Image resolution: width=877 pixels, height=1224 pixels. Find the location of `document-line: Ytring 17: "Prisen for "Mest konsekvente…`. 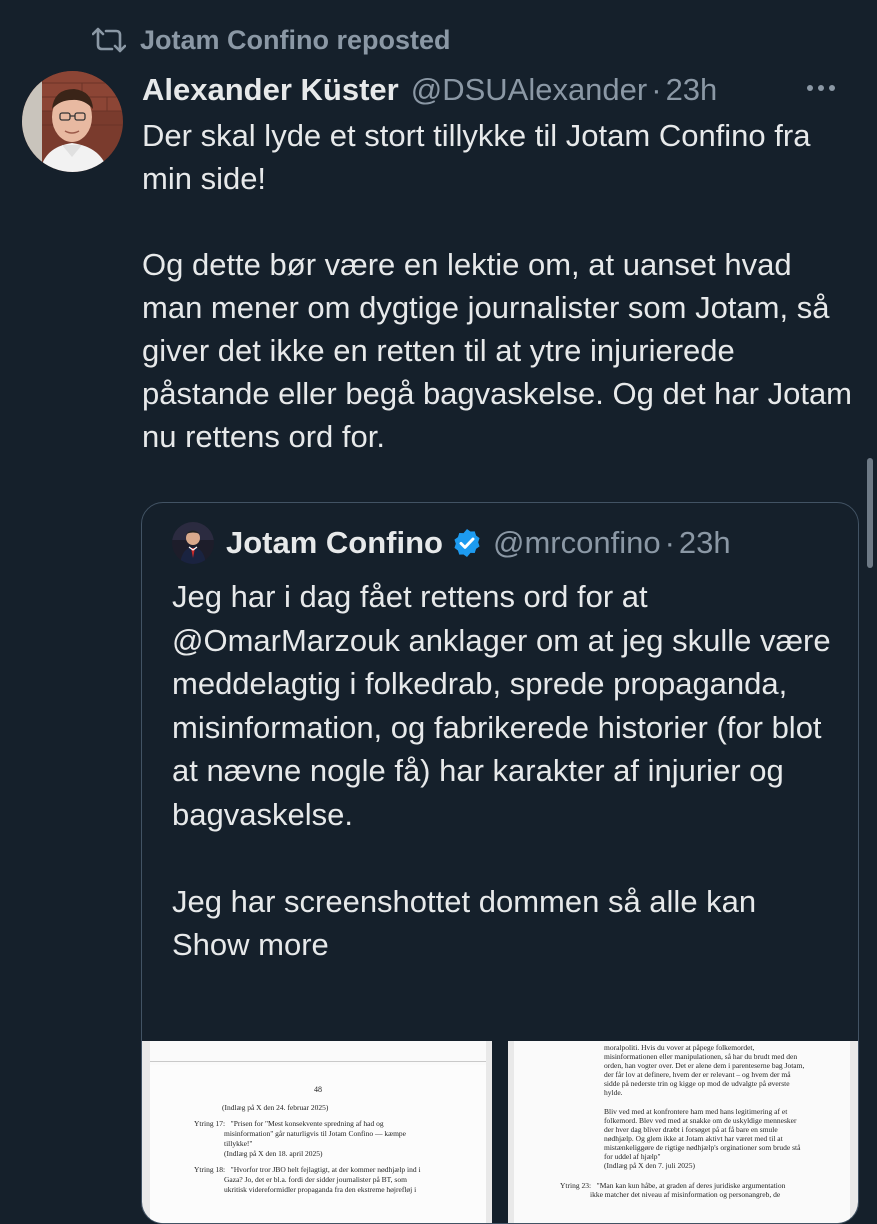

document-line: Ytring 17: "Prisen for "Mest konsekvente… is located at coordinates (289, 1123).